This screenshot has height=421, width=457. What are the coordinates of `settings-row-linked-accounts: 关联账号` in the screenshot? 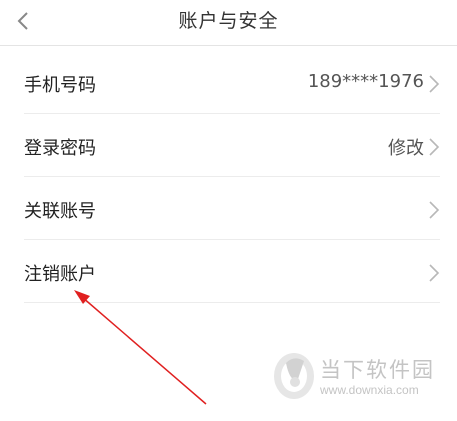 It's located at (232, 208).